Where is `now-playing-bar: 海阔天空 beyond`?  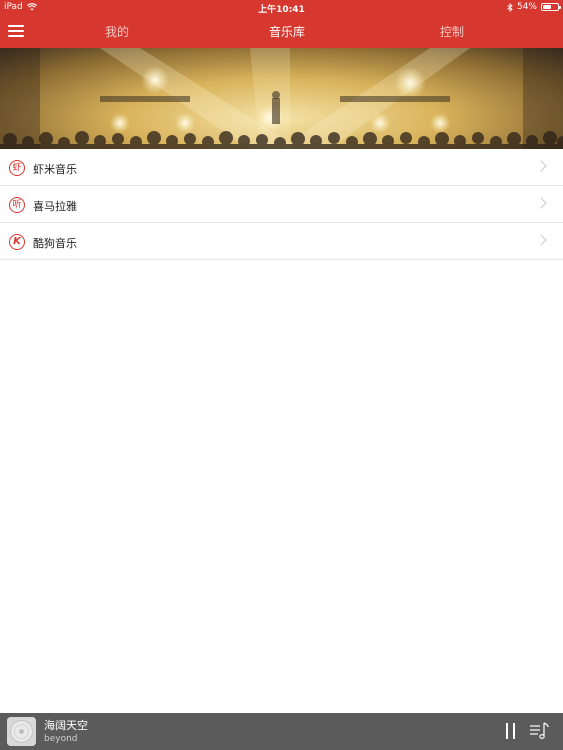 now-playing-bar: 海阔天空 beyond is located at coordinates (281, 731).